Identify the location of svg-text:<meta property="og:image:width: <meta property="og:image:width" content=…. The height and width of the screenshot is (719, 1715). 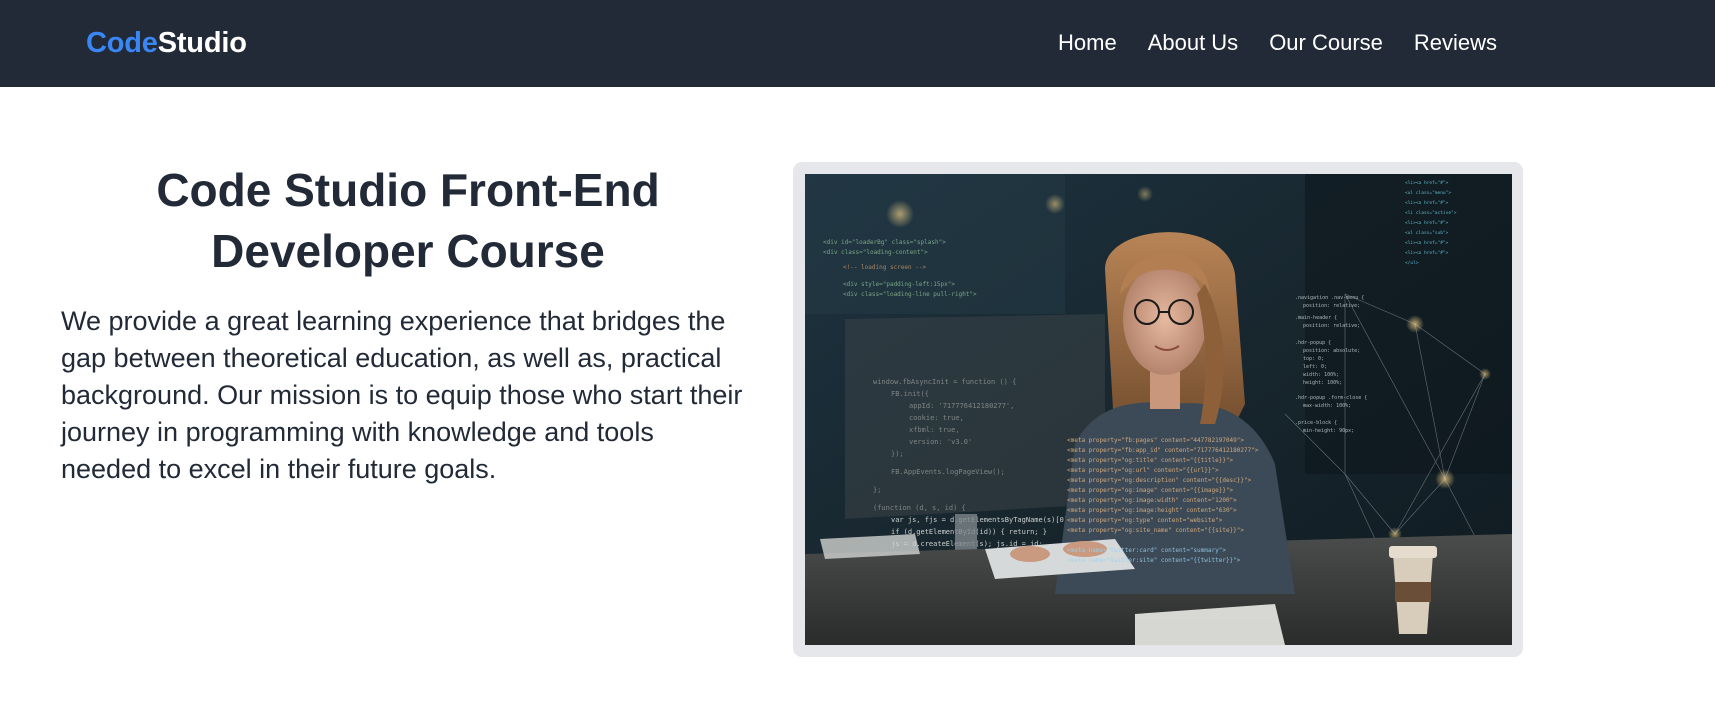
(1152, 500).